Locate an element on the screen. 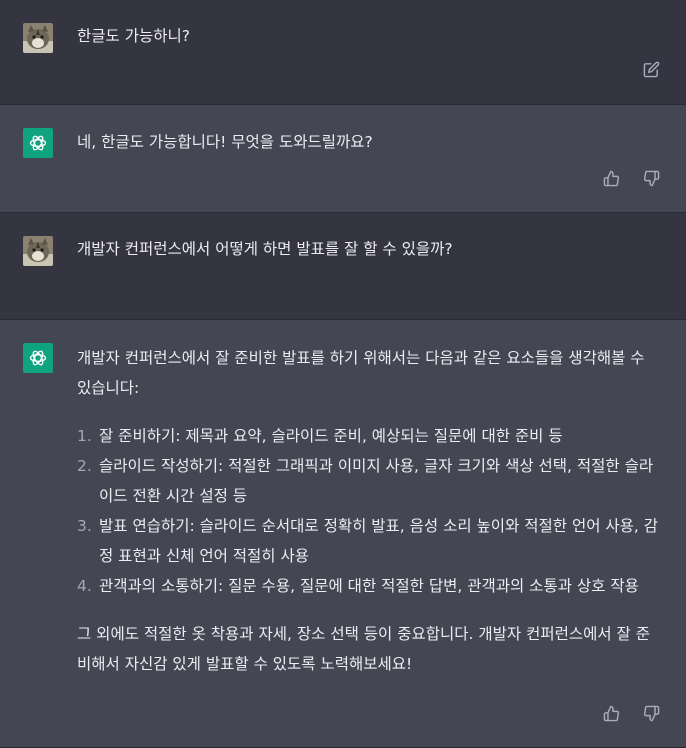 The width and height of the screenshot is (686, 748). message-text: 한글도 가능하니? is located at coordinates (133, 36).